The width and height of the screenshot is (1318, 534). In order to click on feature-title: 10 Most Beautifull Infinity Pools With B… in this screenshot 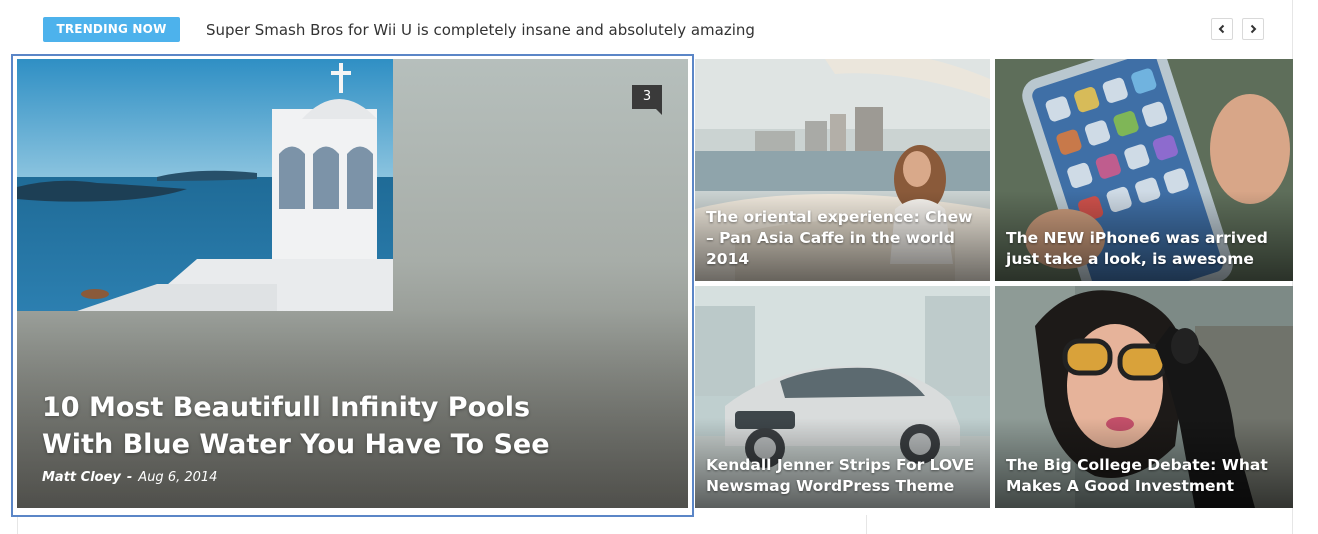, I will do `click(322, 426)`.